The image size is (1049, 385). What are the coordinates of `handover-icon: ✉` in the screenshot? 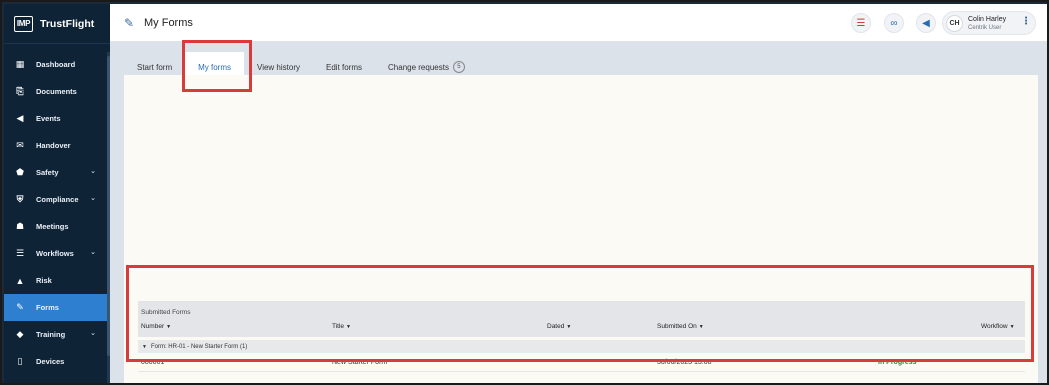 It's located at (20, 145).